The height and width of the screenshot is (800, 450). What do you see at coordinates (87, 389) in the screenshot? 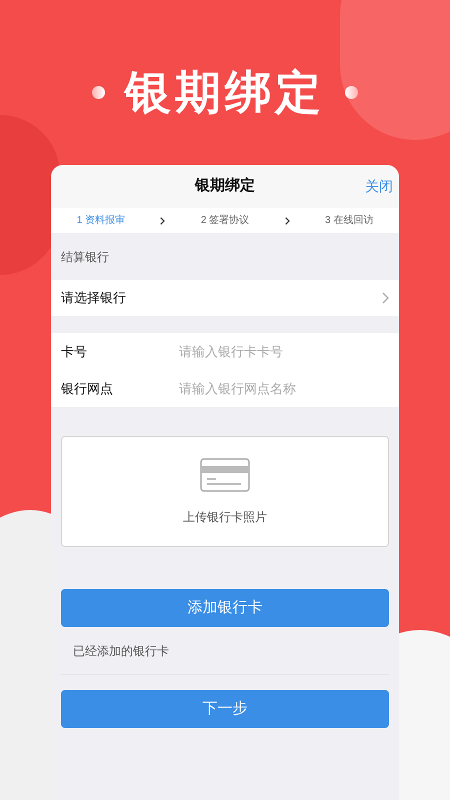
I see `field-label: 银行网点` at bounding box center [87, 389].